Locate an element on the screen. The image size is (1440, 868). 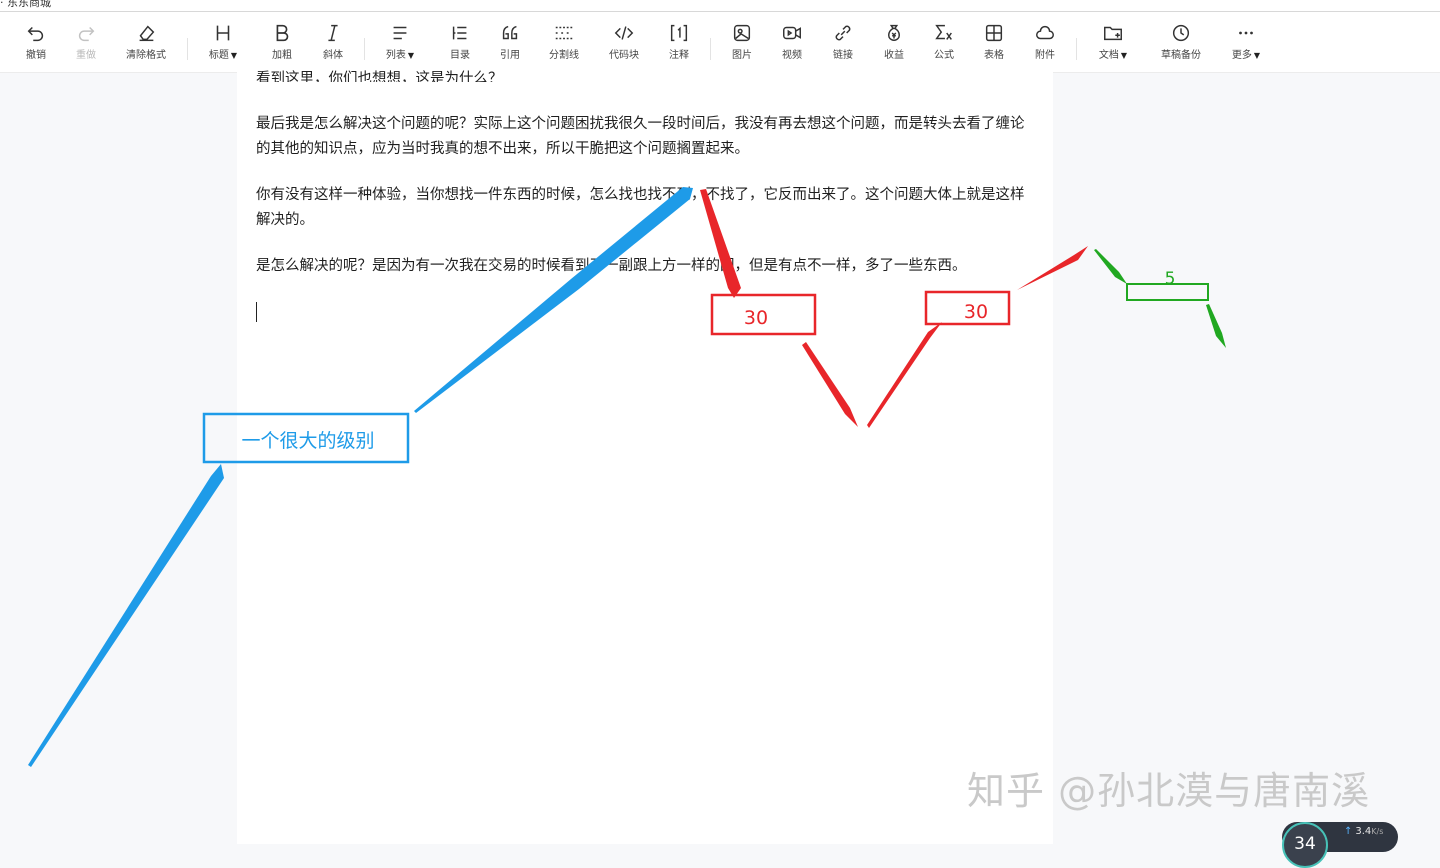
footnote-icon is located at coordinates (679, 33).